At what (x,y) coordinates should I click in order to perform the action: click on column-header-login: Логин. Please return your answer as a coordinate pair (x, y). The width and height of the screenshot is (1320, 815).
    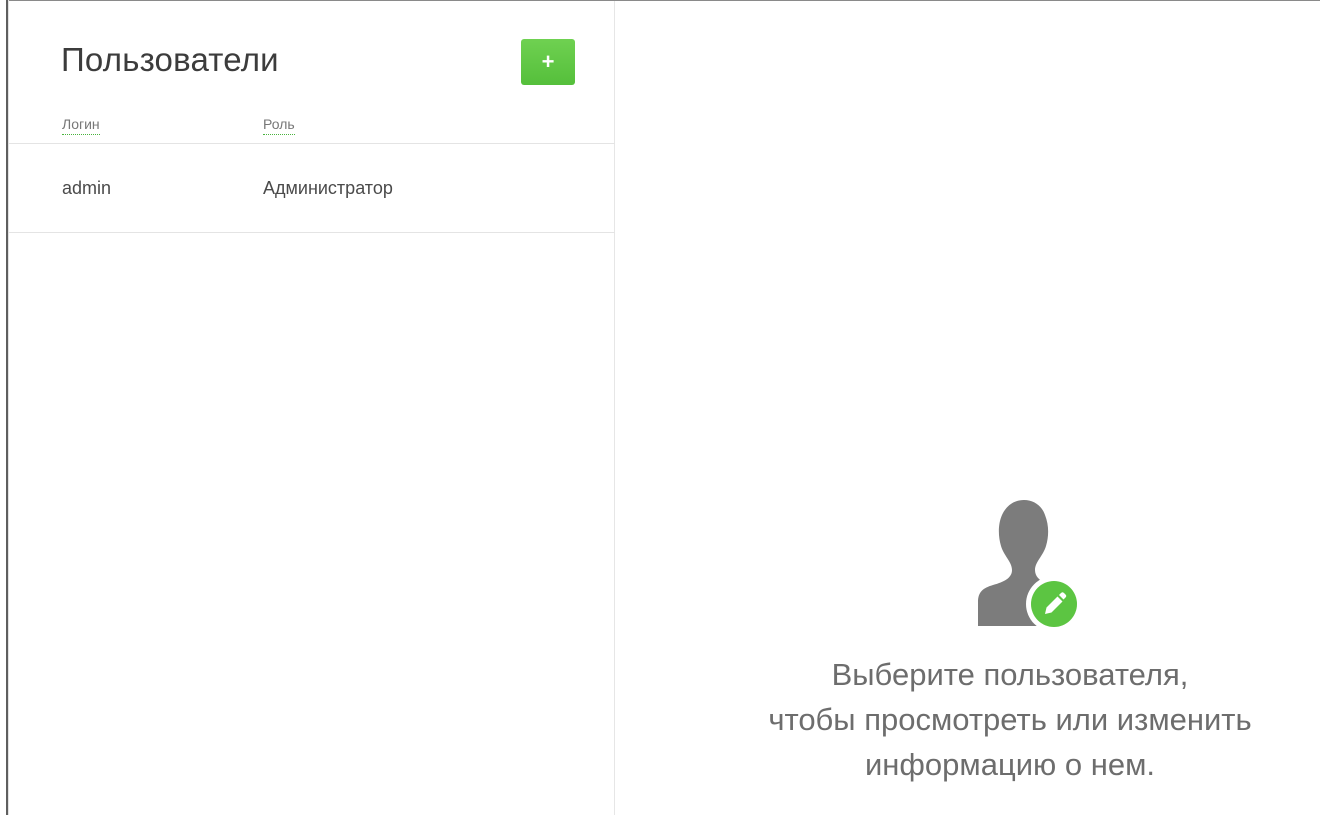
    Looking at the image, I should click on (81, 125).